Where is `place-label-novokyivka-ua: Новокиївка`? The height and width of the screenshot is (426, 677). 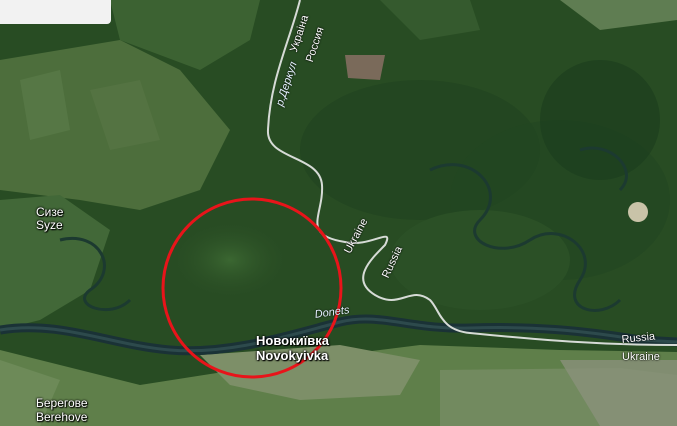 place-label-novokyivka-ua: Новокиївка is located at coordinates (292, 340).